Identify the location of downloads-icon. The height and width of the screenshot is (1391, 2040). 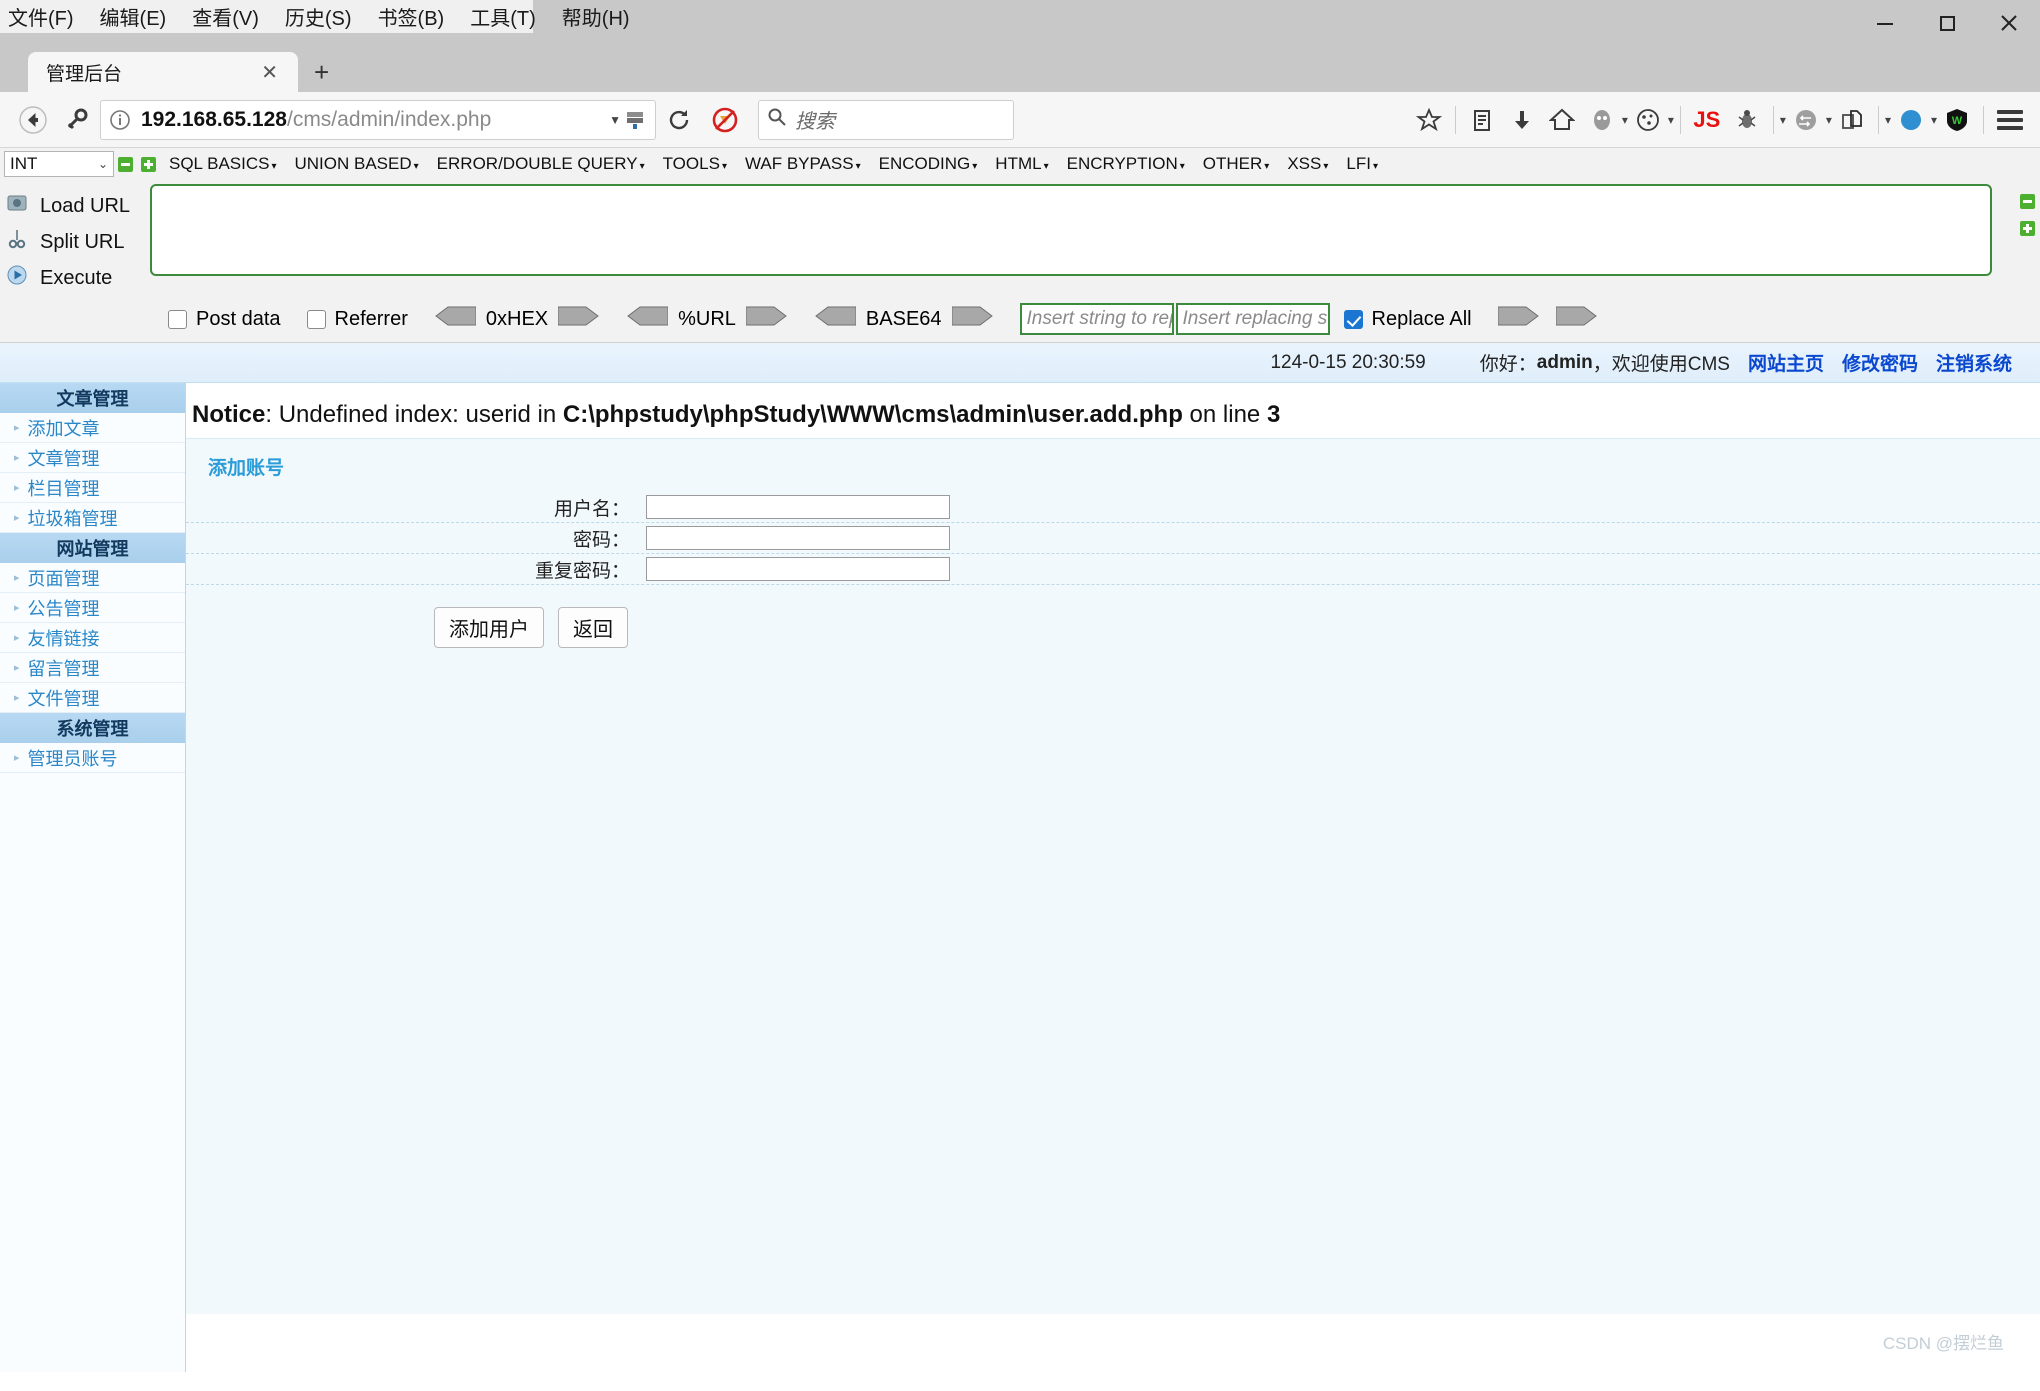
(1522, 120).